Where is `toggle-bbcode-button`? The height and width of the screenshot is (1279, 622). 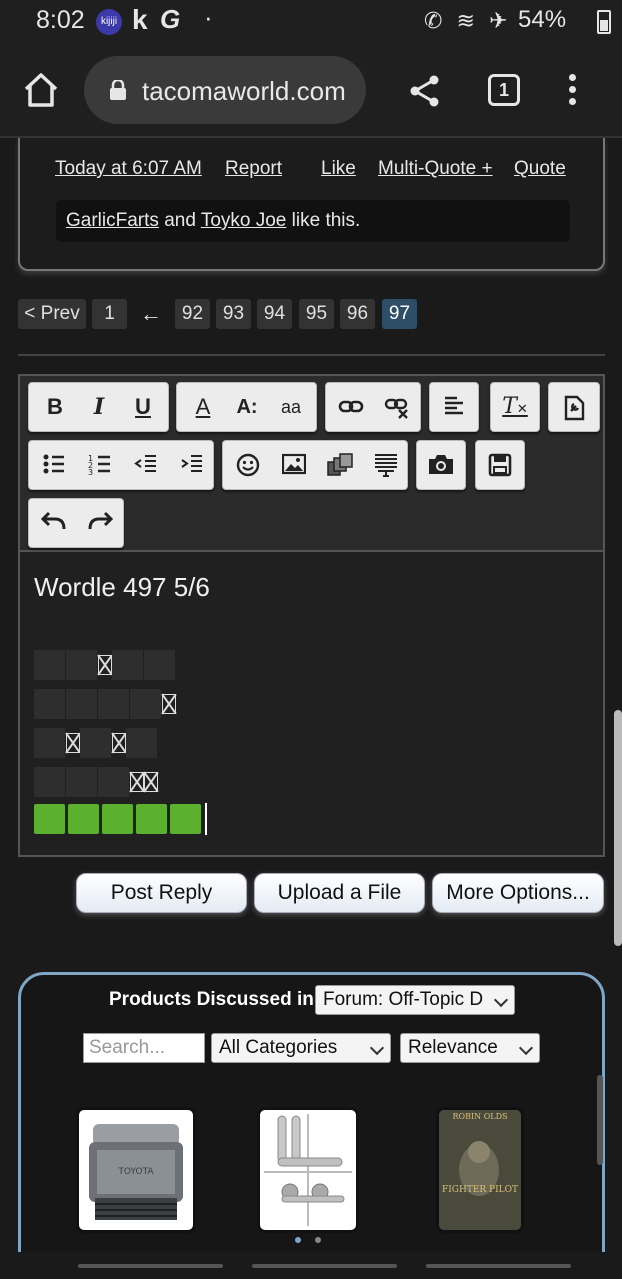
toggle-bbcode-button is located at coordinates (574, 407).